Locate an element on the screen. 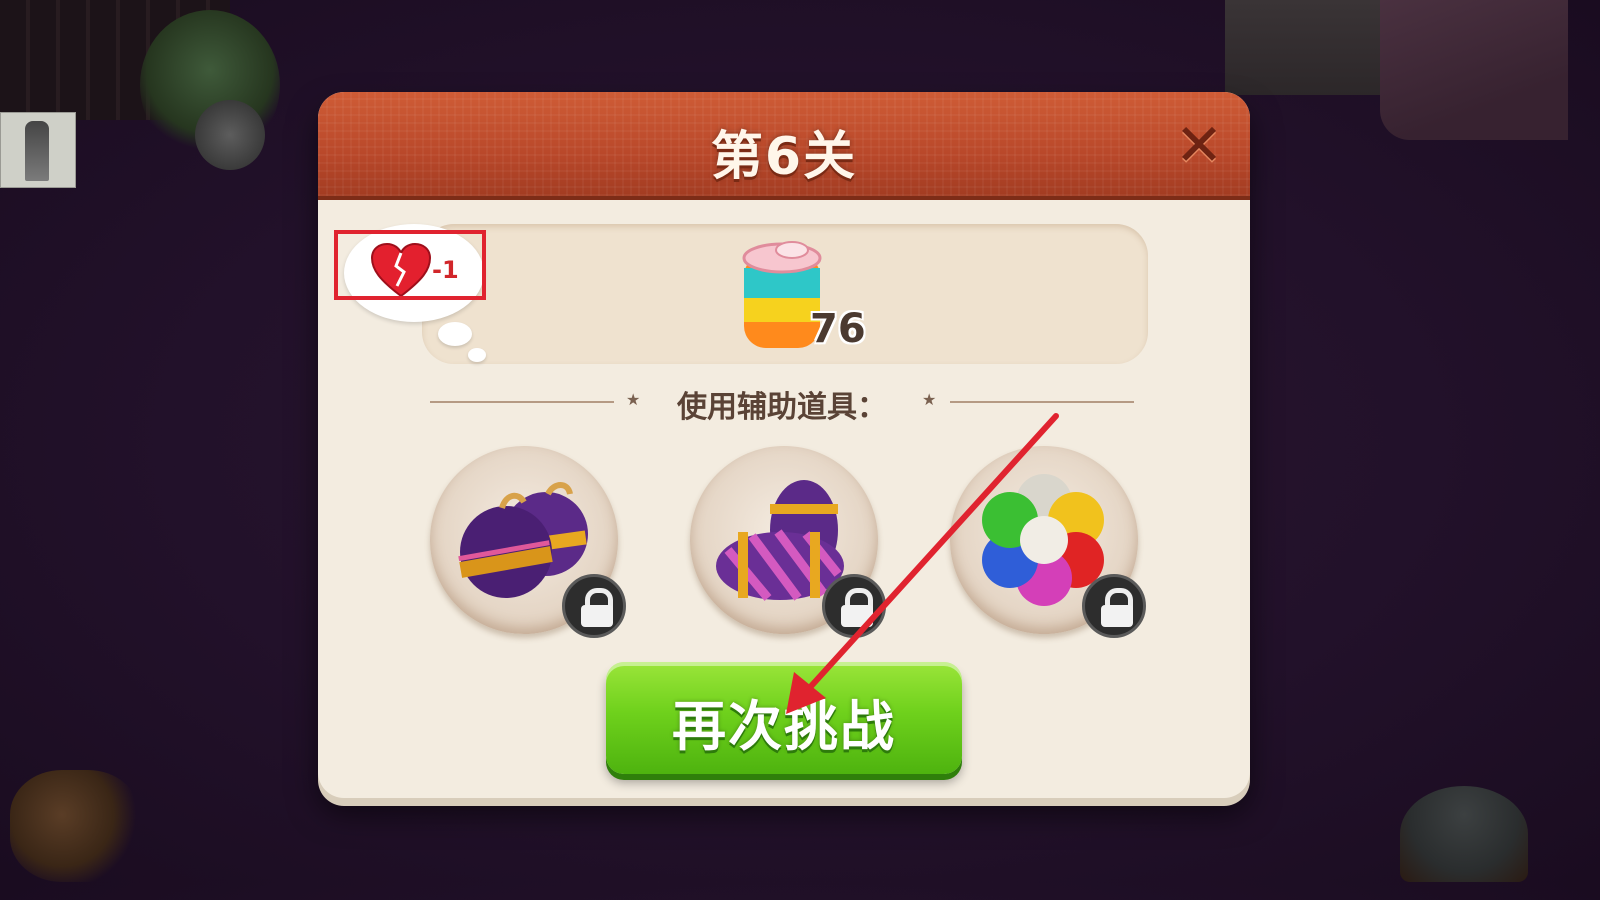  retry-button: 再次挑战 is located at coordinates (784, 718).